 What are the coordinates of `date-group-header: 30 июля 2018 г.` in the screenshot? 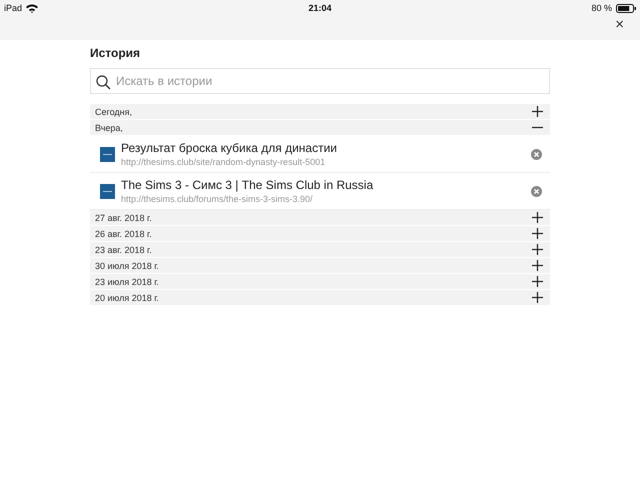 It's located at (320, 266).